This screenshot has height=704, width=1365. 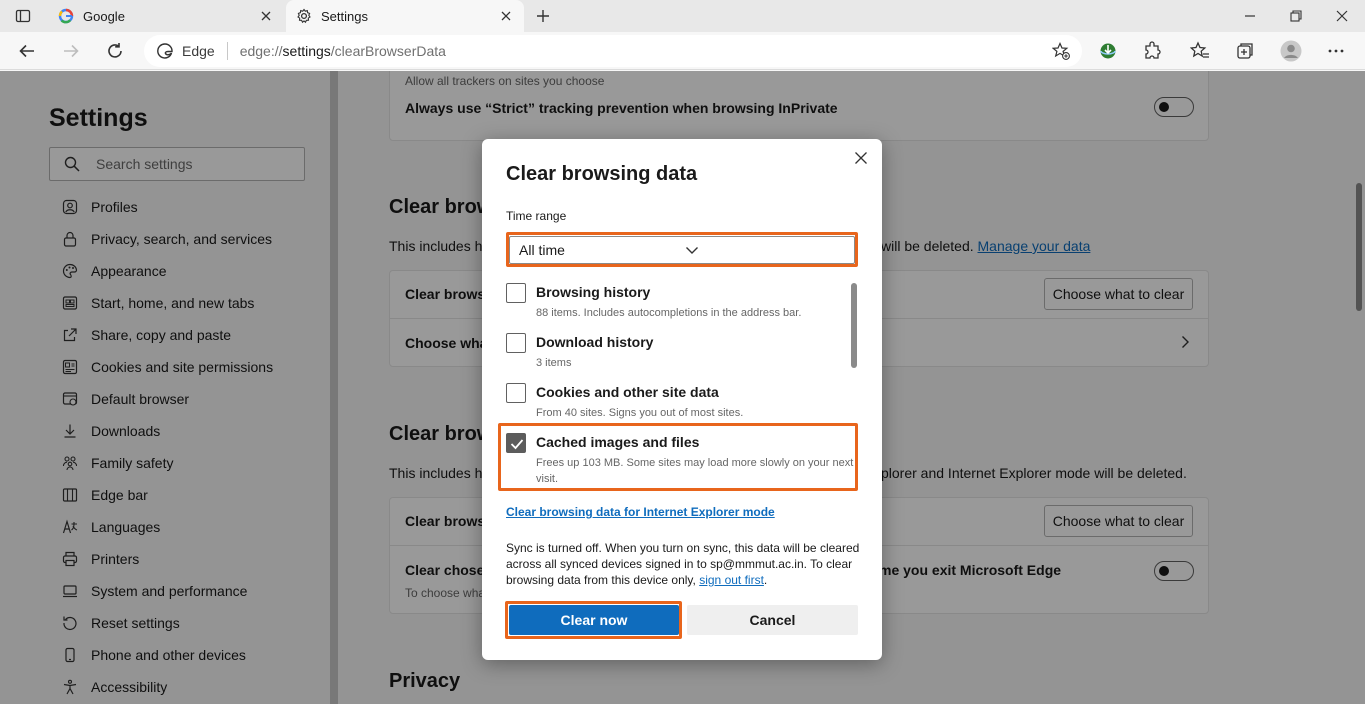 What do you see at coordinates (593, 292) in the screenshot?
I see `item-title: Browsing history` at bounding box center [593, 292].